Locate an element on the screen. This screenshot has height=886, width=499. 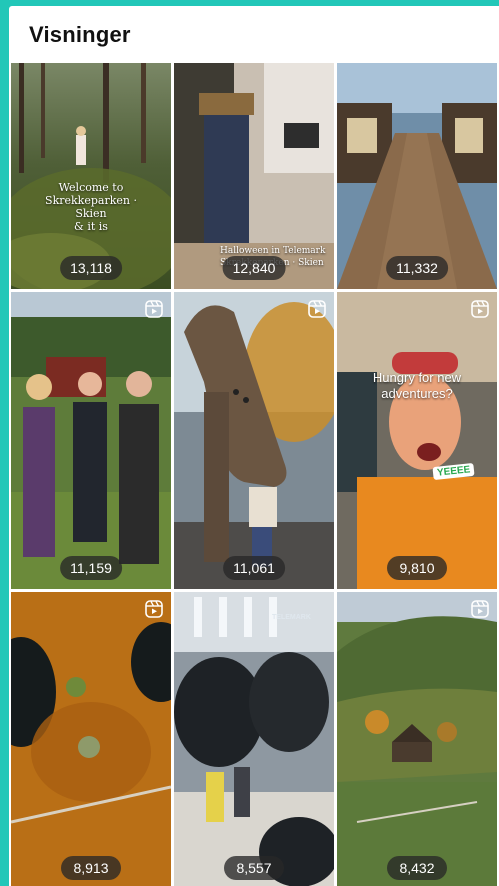
view-count: 11,332 is located at coordinates (417, 268).